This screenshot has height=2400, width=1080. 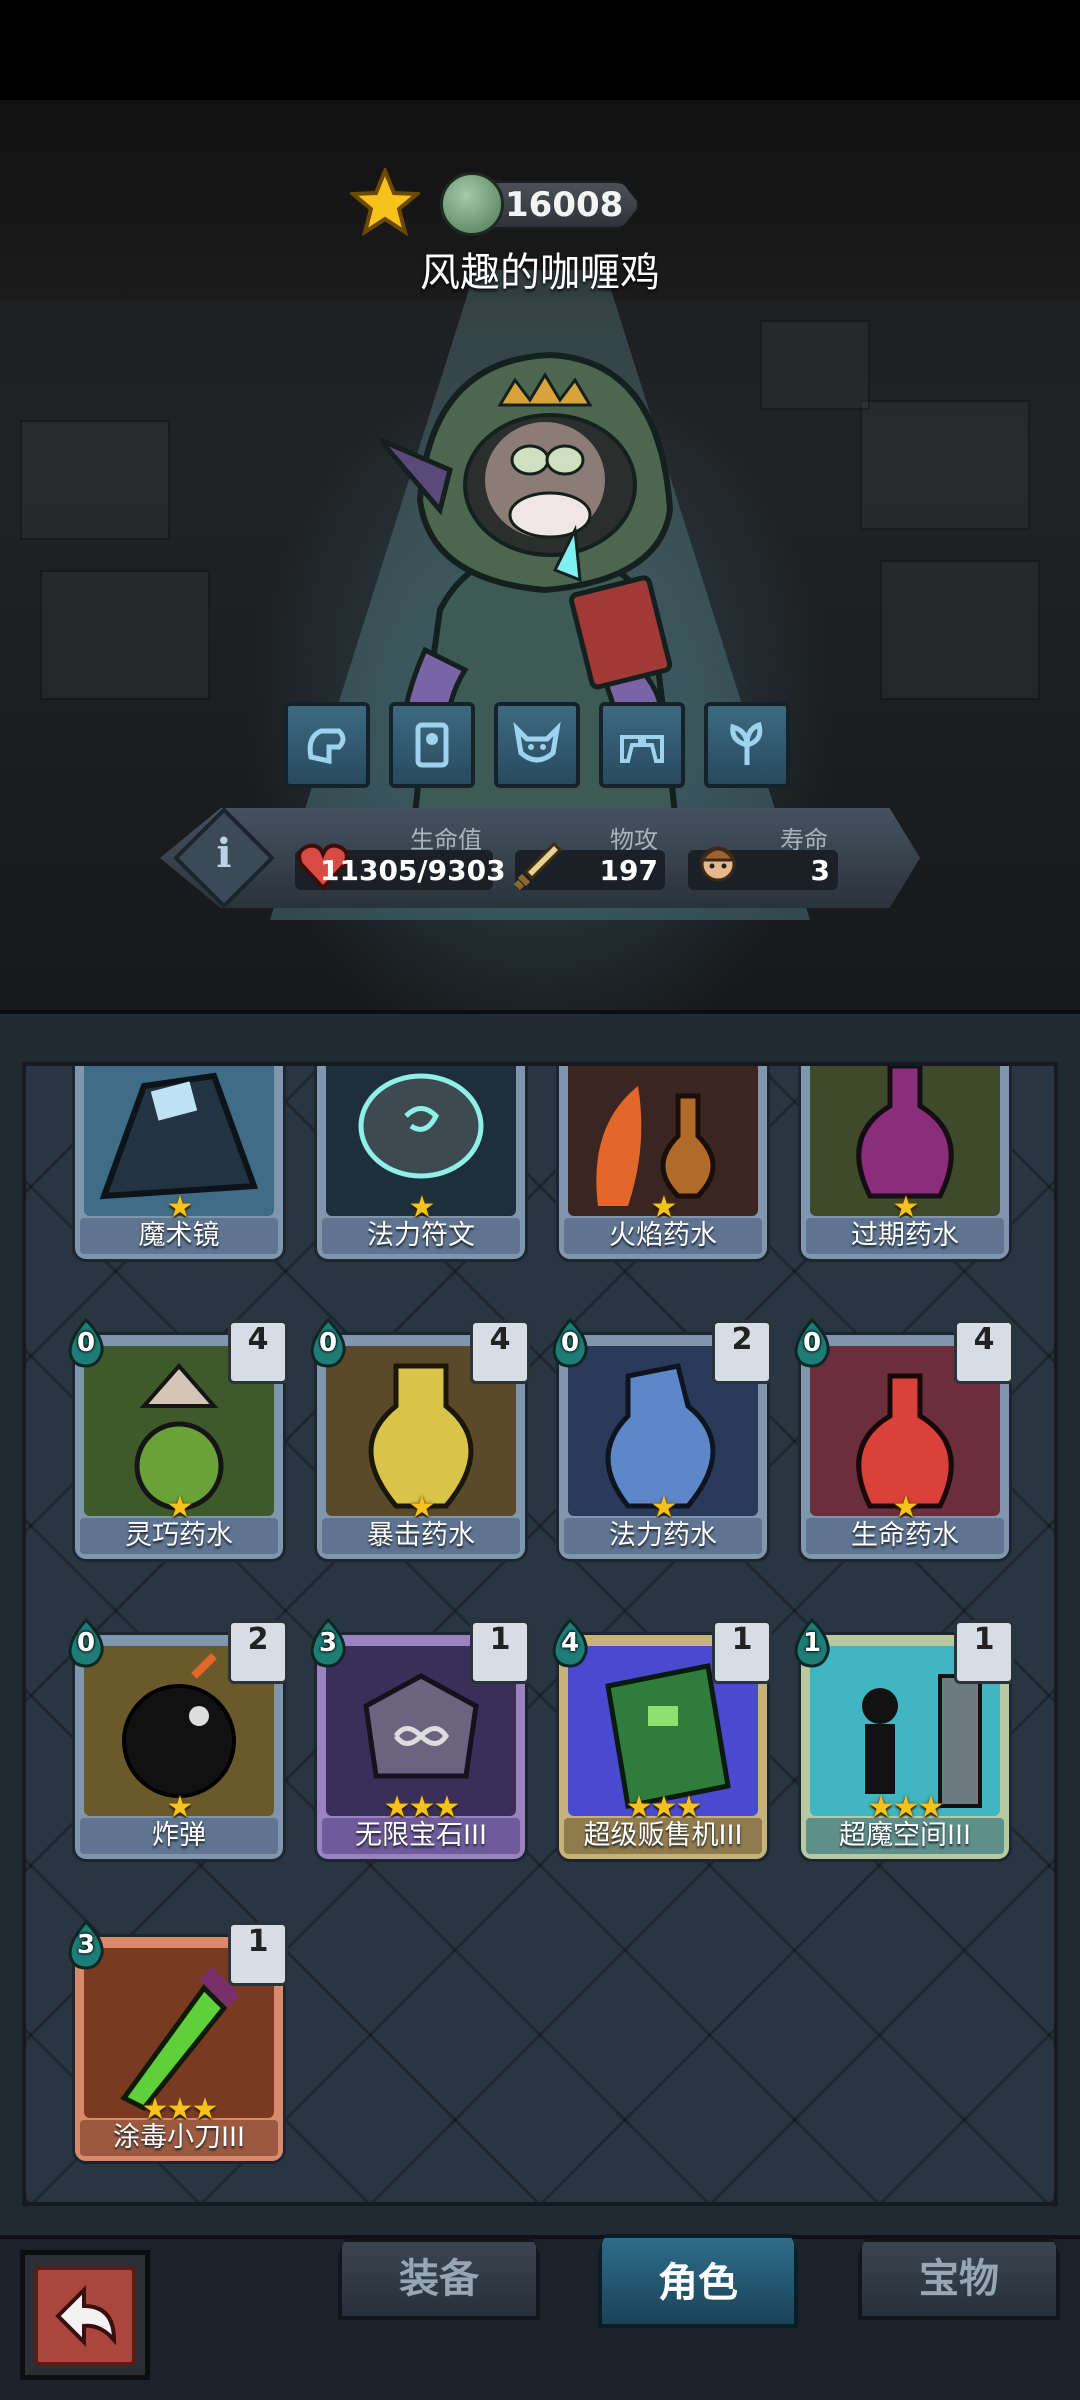 I want to click on tab-role: 角色, so click(x=698, y=2281).